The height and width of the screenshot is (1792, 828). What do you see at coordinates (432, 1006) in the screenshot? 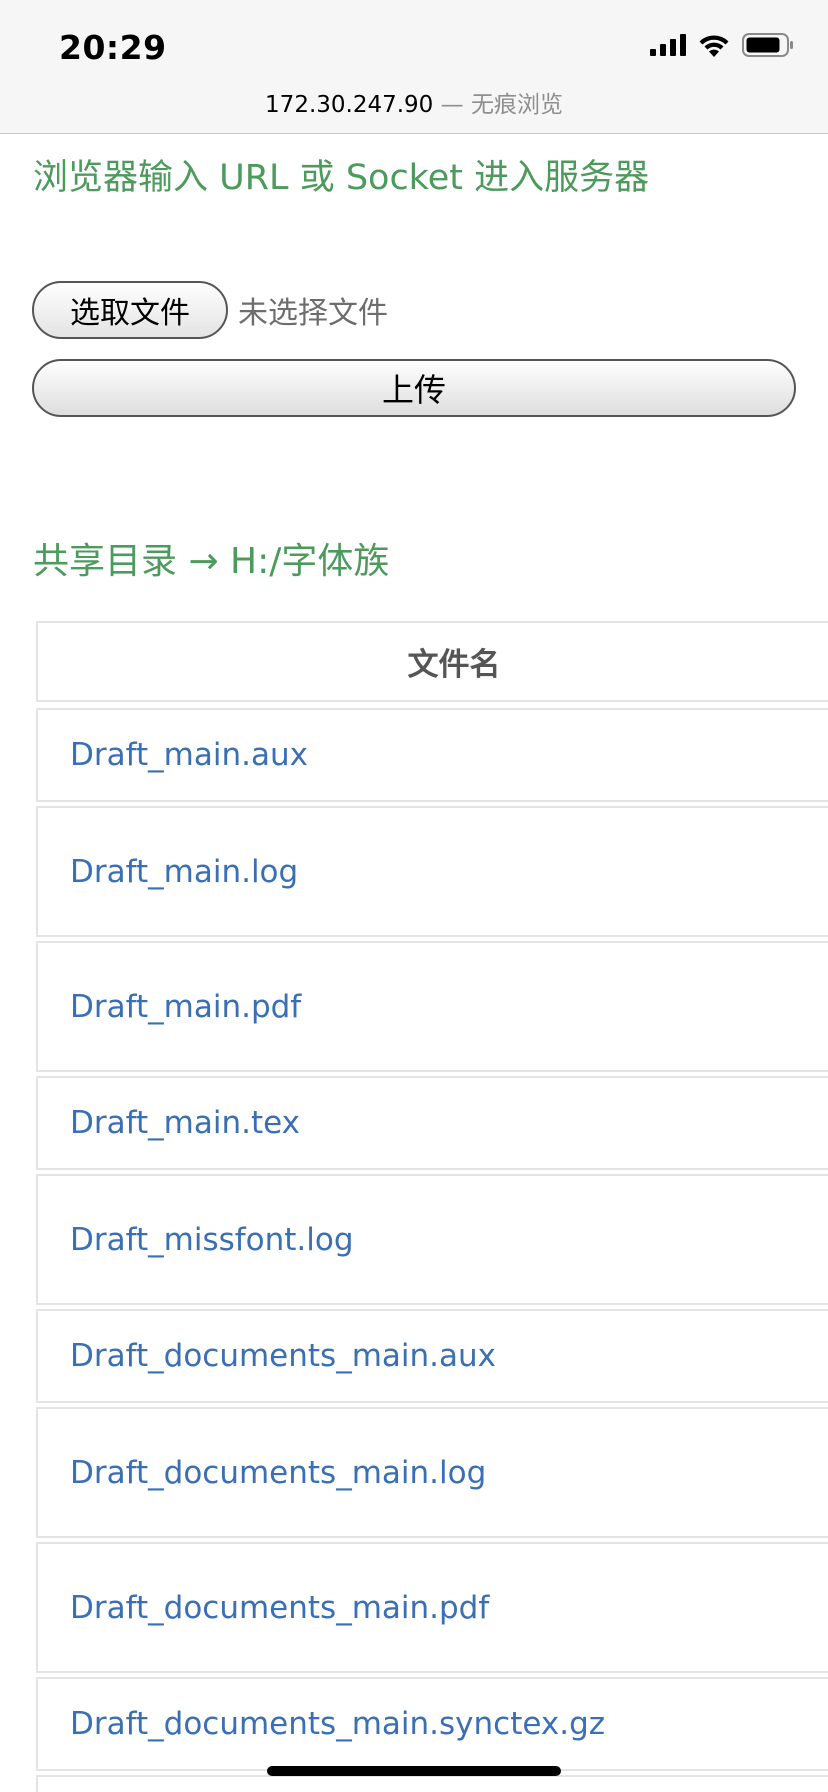
I see `table-row: Draft_main.pdf` at bounding box center [432, 1006].